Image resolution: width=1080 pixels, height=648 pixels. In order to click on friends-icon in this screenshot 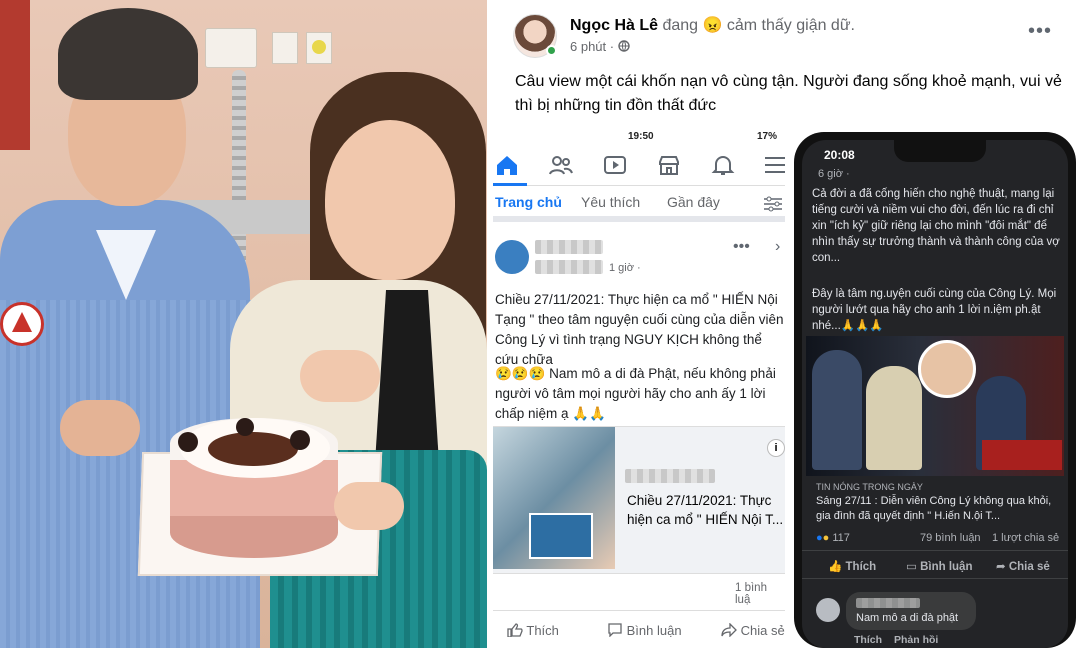, I will do `click(561, 165)`.